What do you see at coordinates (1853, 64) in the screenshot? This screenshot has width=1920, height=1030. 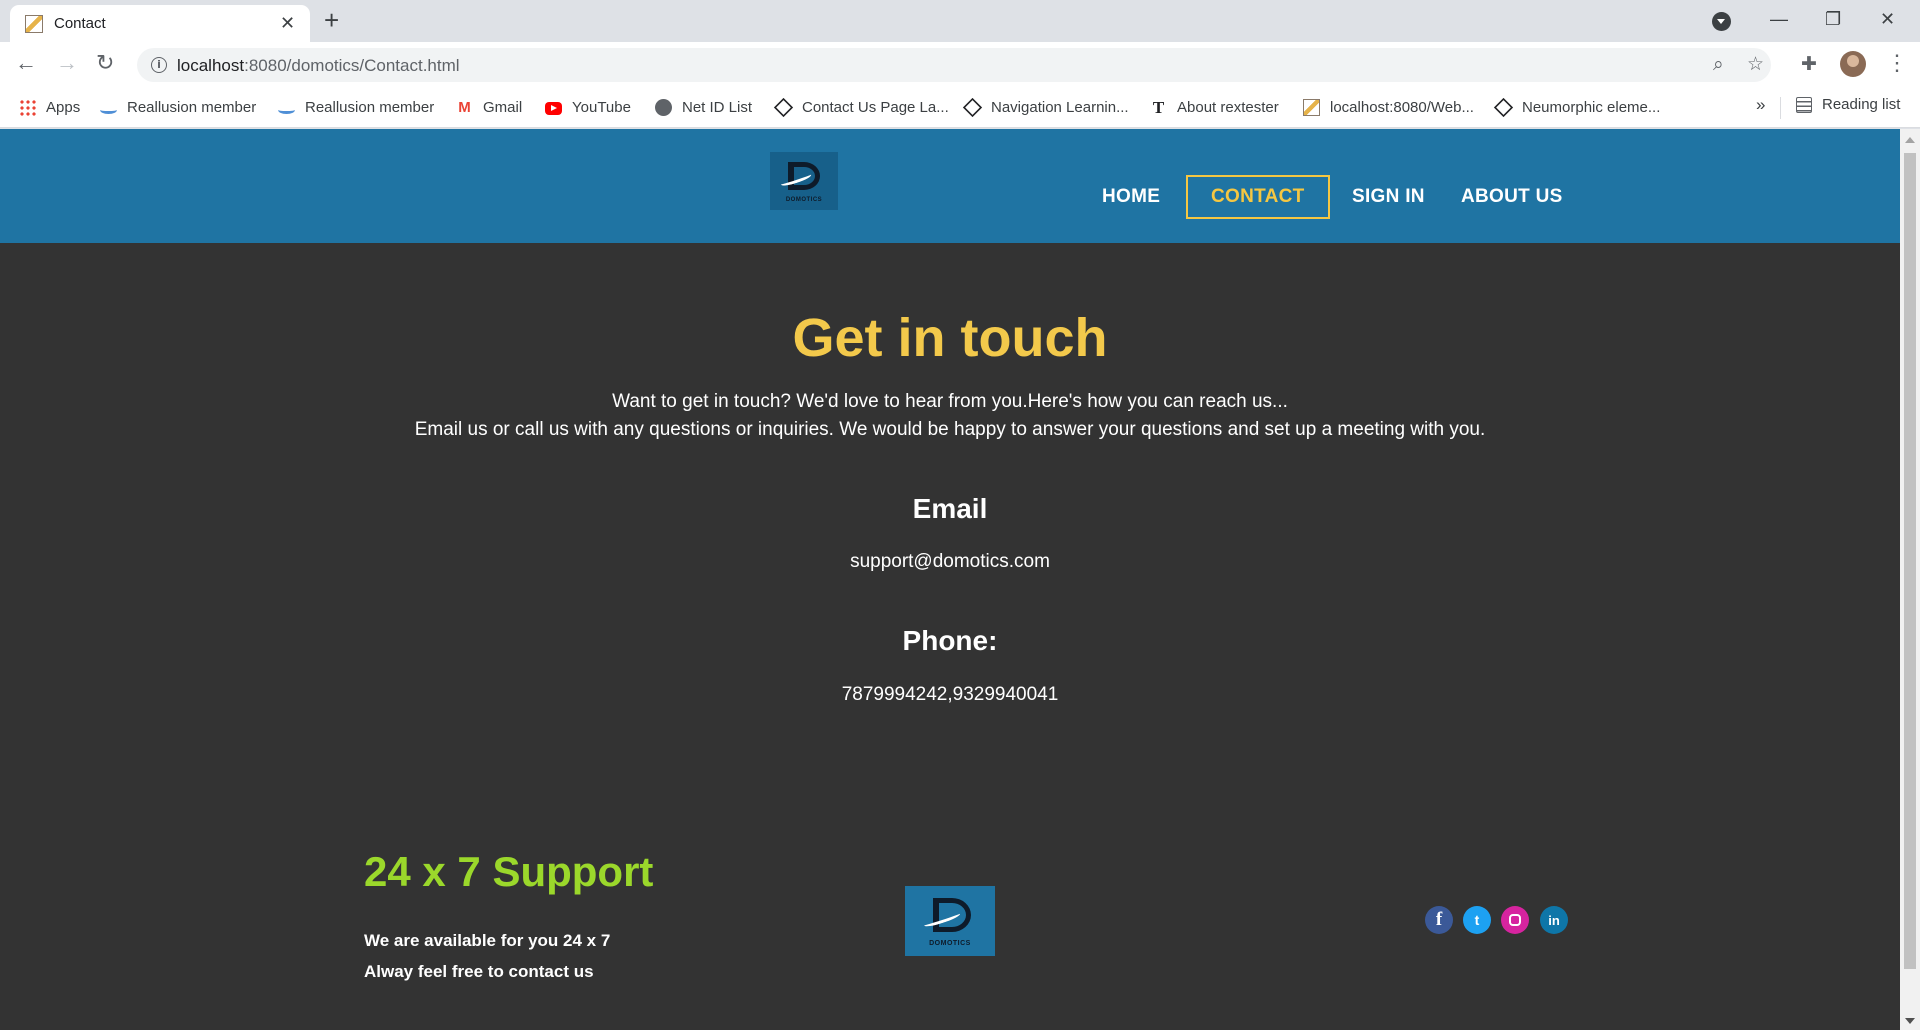 I see `avatar` at bounding box center [1853, 64].